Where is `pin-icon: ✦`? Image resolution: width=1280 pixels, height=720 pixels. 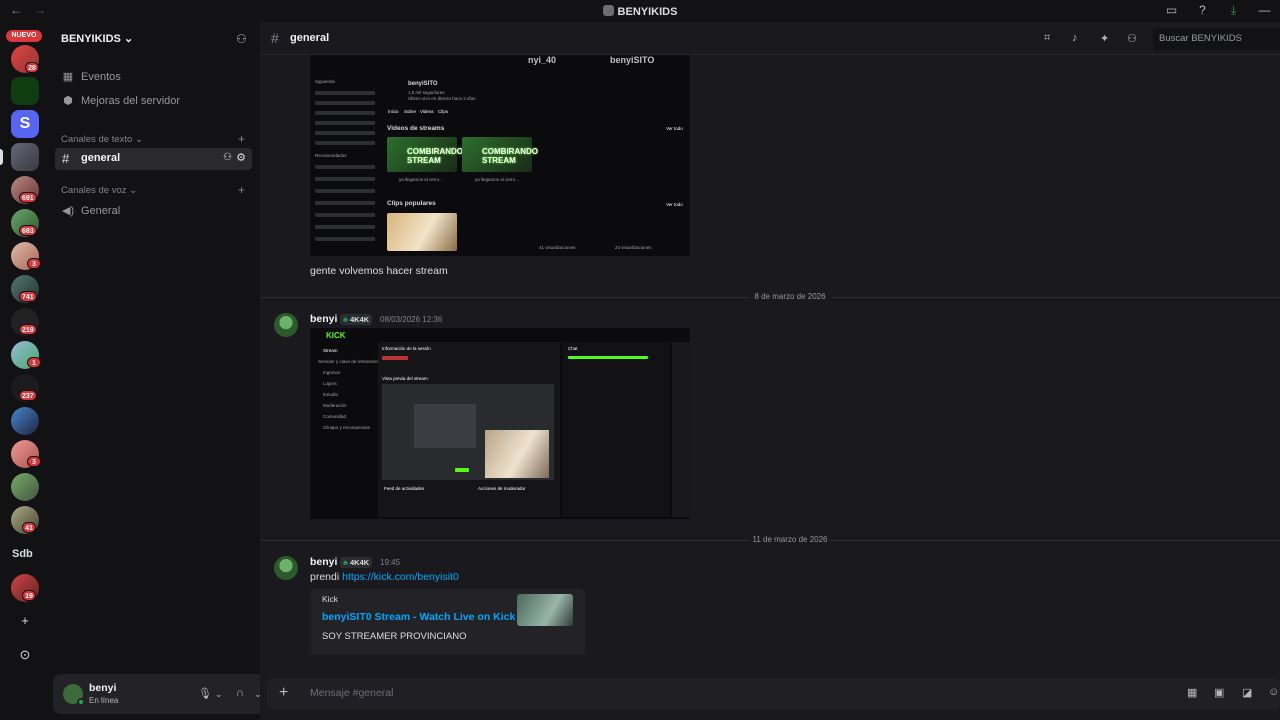 pin-icon: ✦ is located at coordinates (1104, 38).